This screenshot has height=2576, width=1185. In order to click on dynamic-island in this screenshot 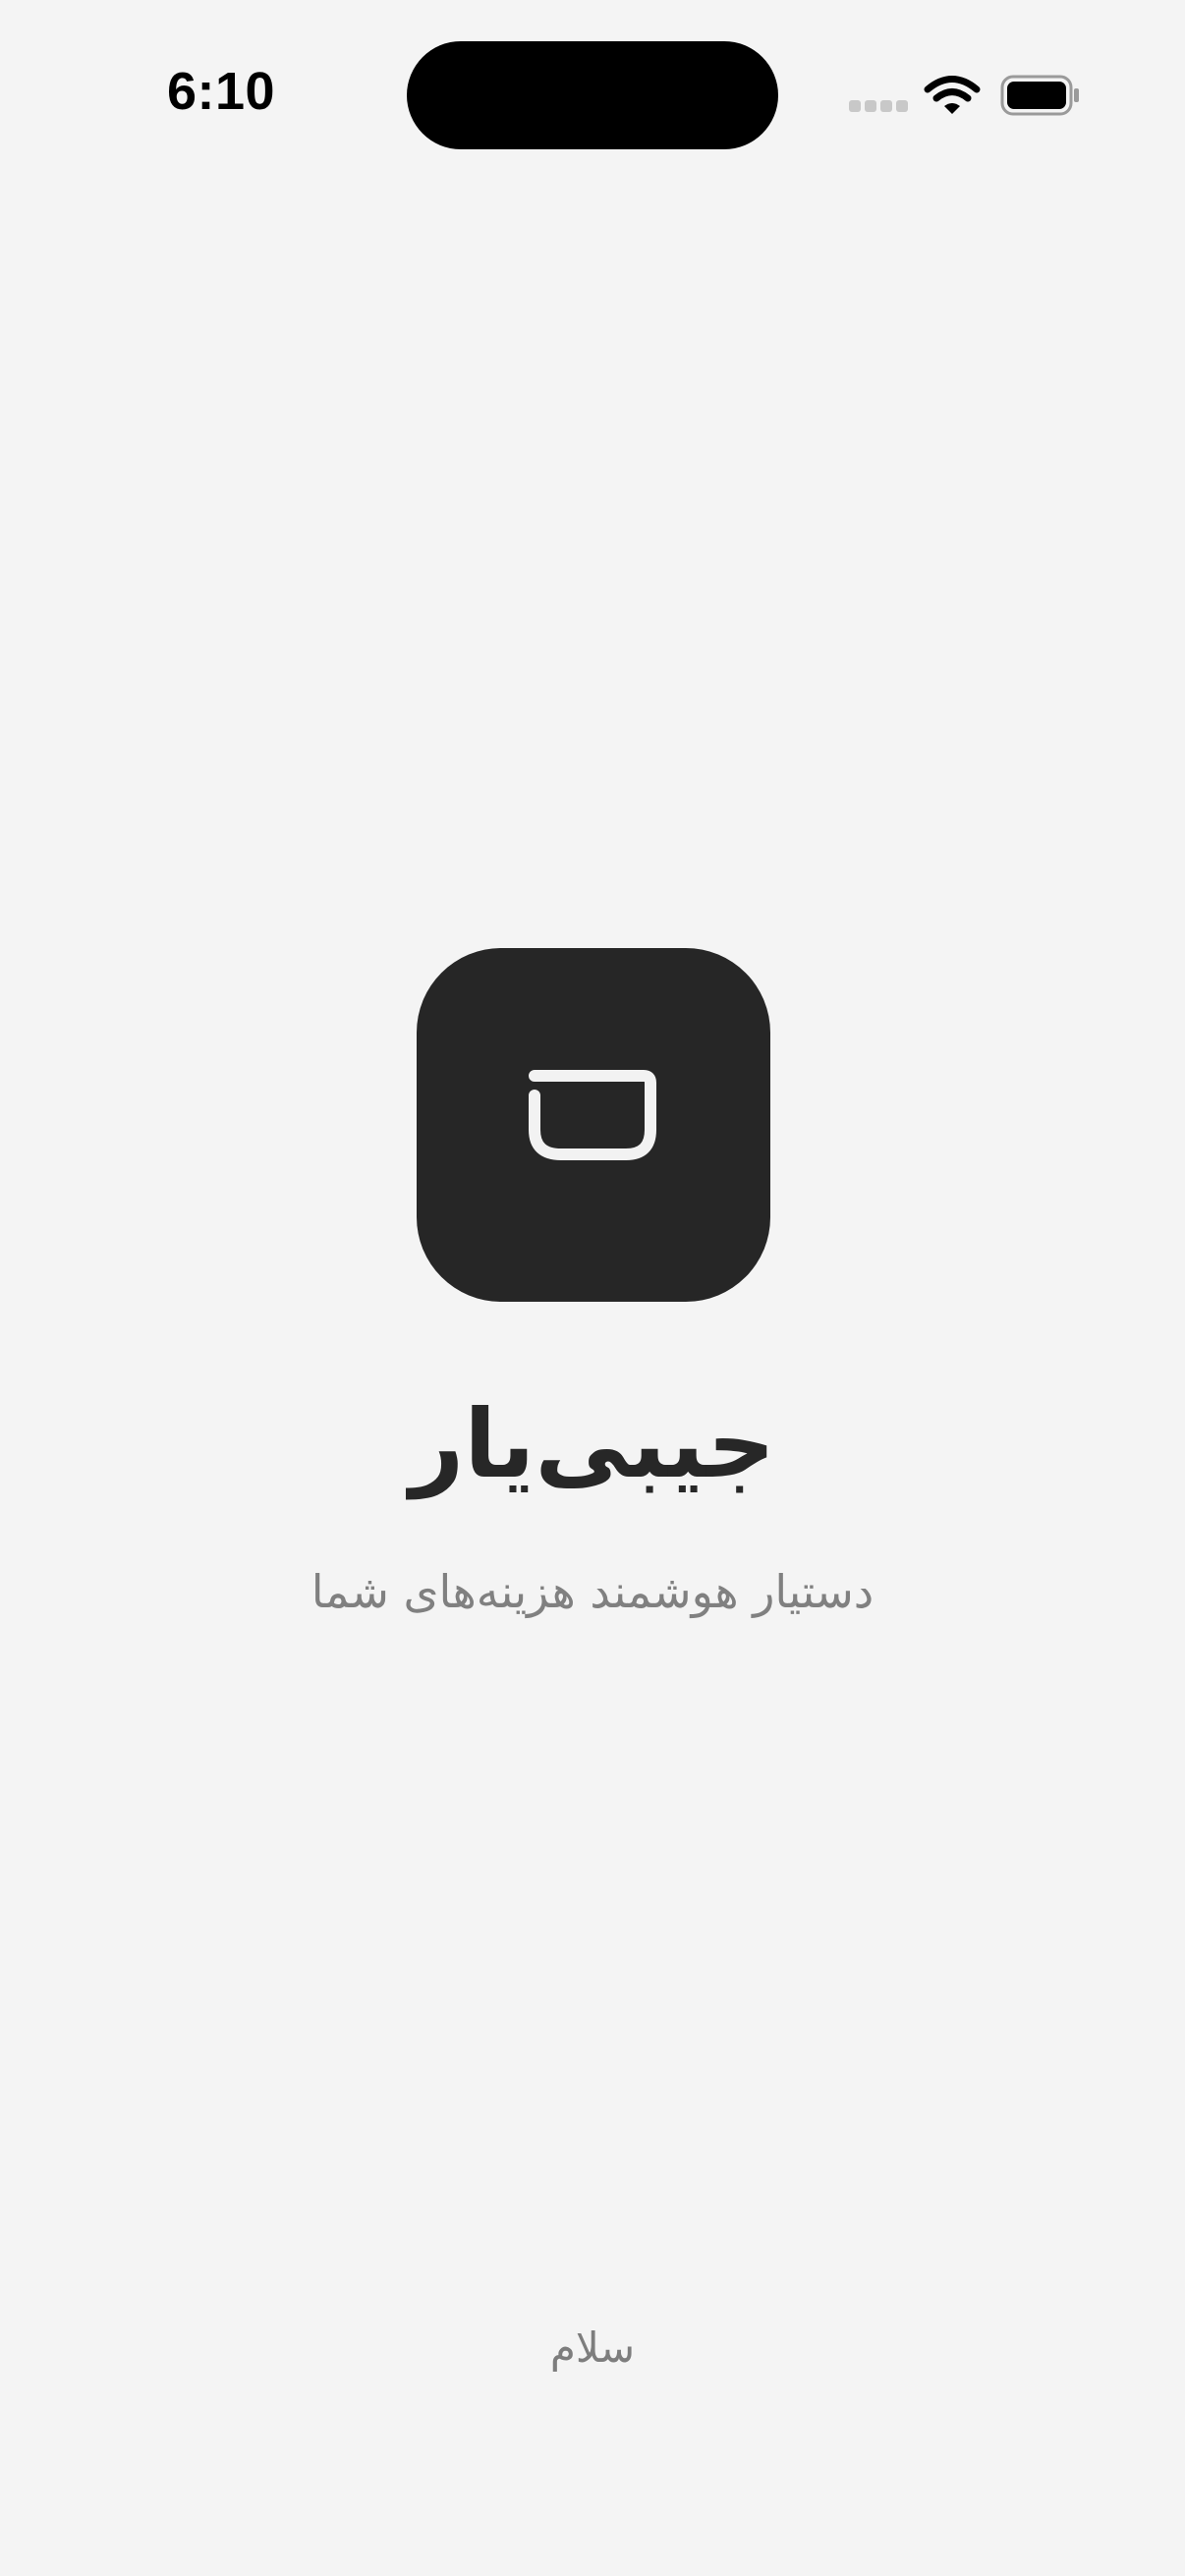, I will do `click(592, 95)`.